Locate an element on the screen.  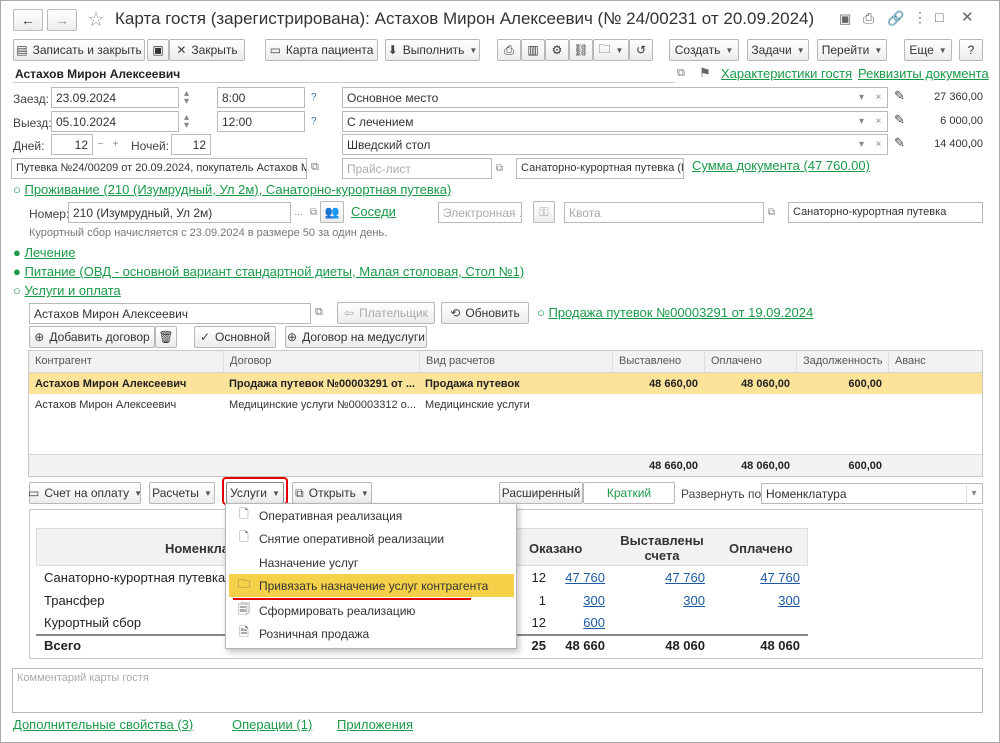
requisites-link: Реквизиты документа is located at coordinates (923, 73).